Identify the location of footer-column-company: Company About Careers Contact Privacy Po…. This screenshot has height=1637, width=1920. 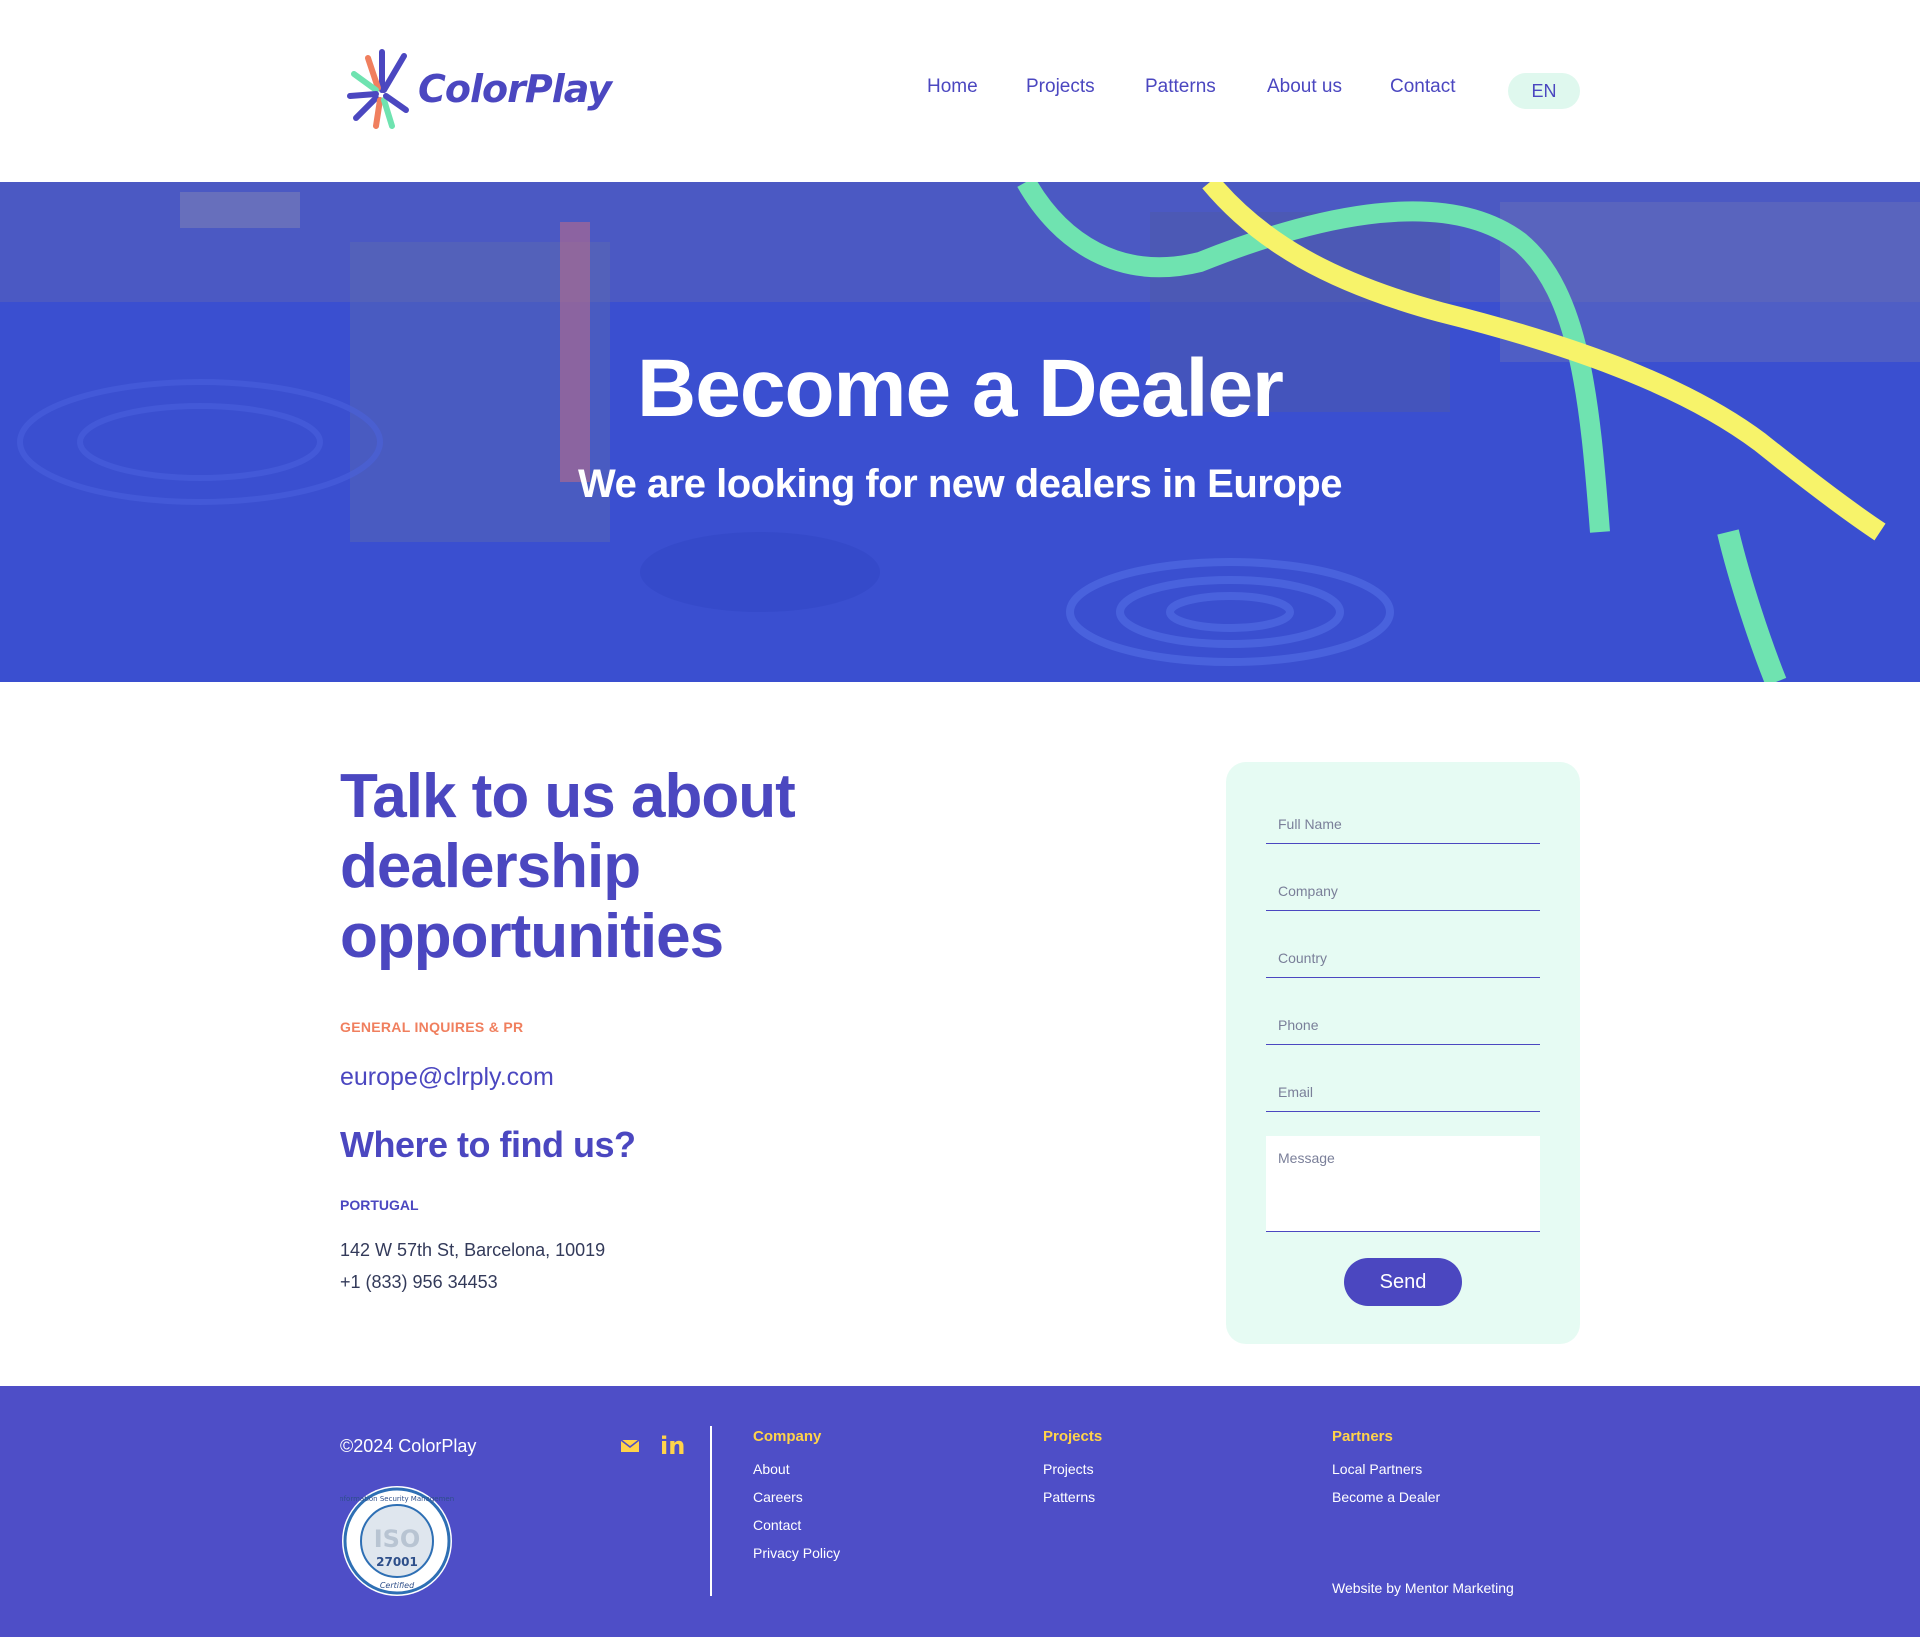
(796, 1497).